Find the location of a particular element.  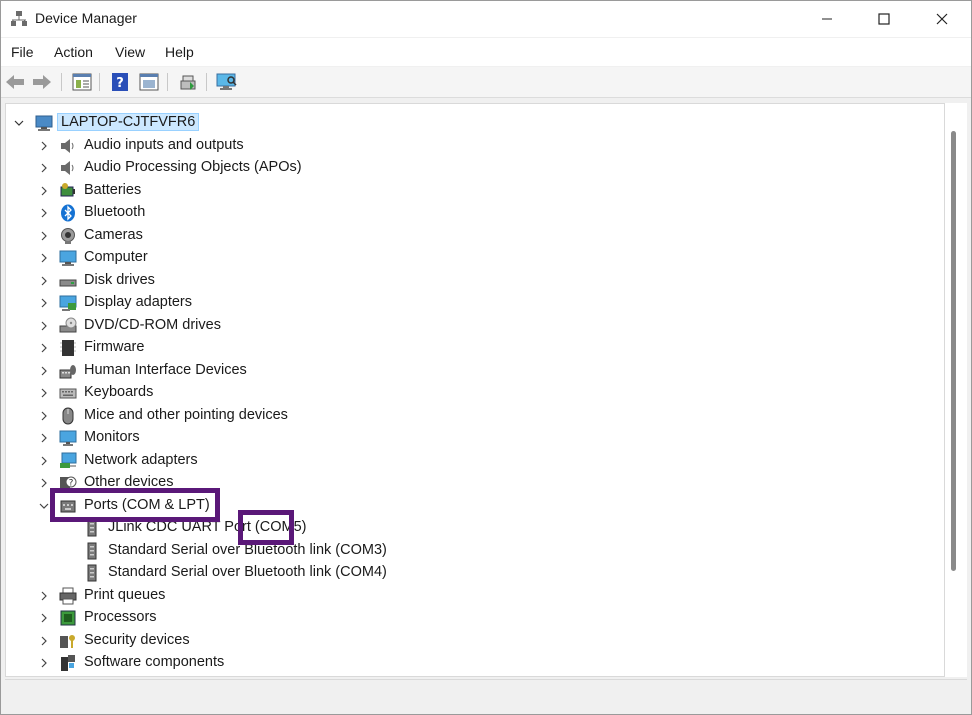

minimize-button is located at coordinates (827, 19).